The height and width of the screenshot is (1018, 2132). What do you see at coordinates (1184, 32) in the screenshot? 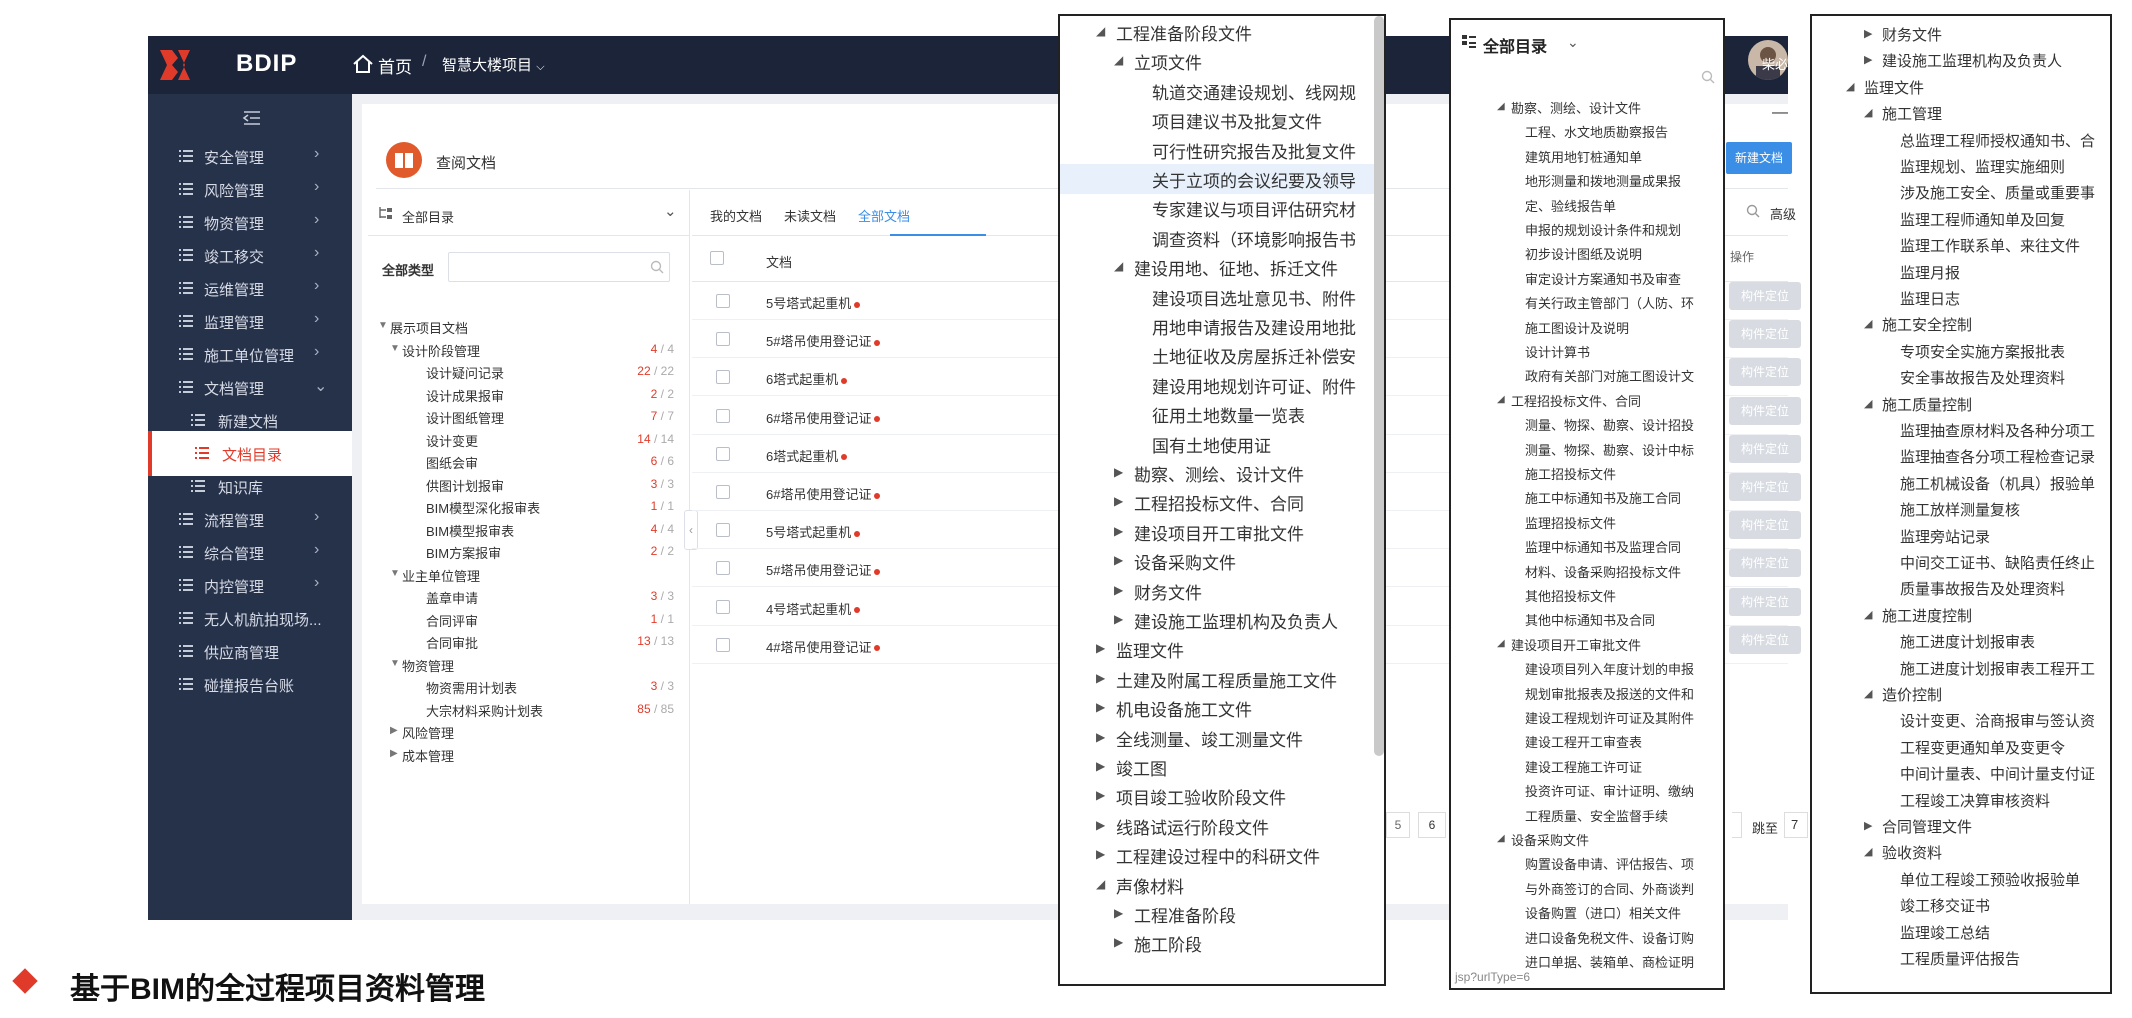
I see `tree-node: 工程准备阶段文件` at bounding box center [1184, 32].